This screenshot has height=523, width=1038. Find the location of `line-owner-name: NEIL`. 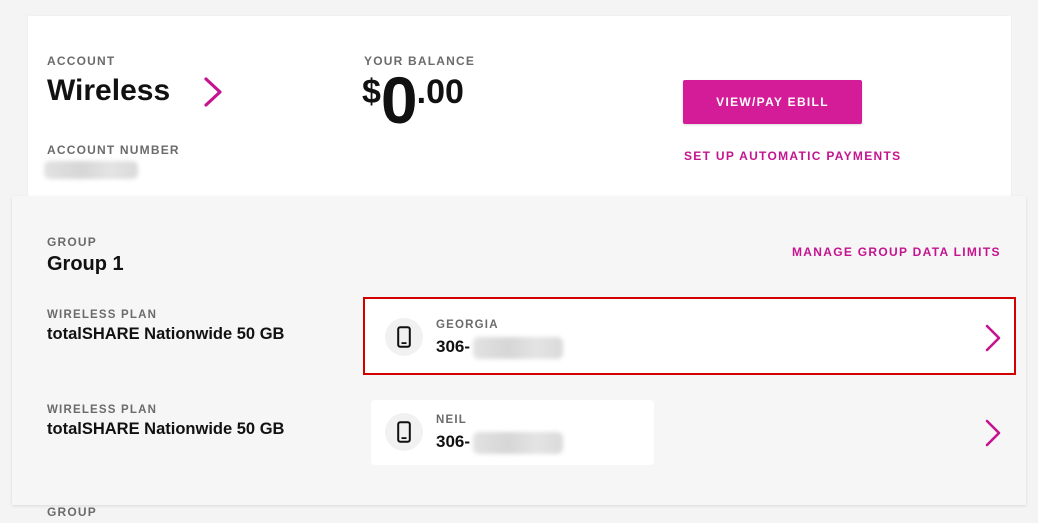

line-owner-name: NEIL is located at coordinates (451, 420).